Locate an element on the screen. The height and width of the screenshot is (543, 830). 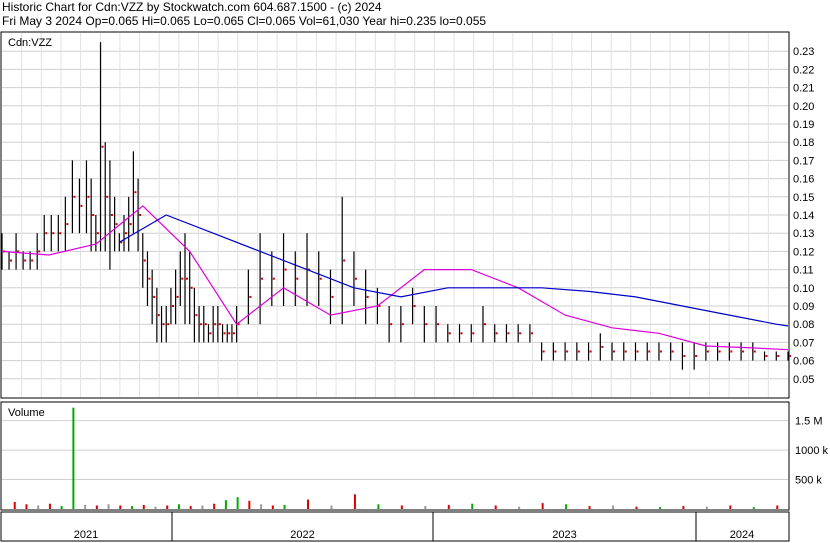
volume-axis: 1.5 M 1000 k 500 k is located at coordinates (812, 451).